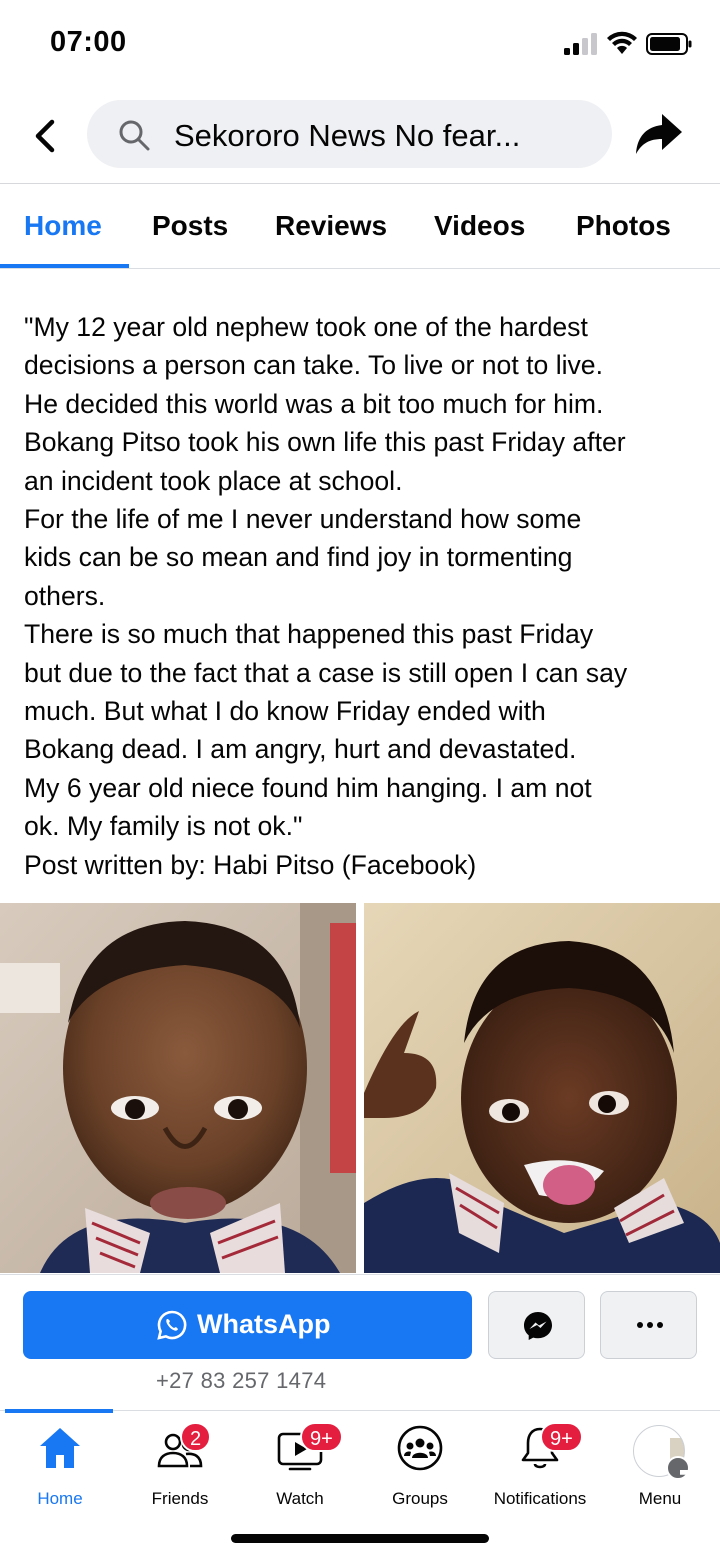  I want to click on nav-groups: Groups, so click(420, 1467).